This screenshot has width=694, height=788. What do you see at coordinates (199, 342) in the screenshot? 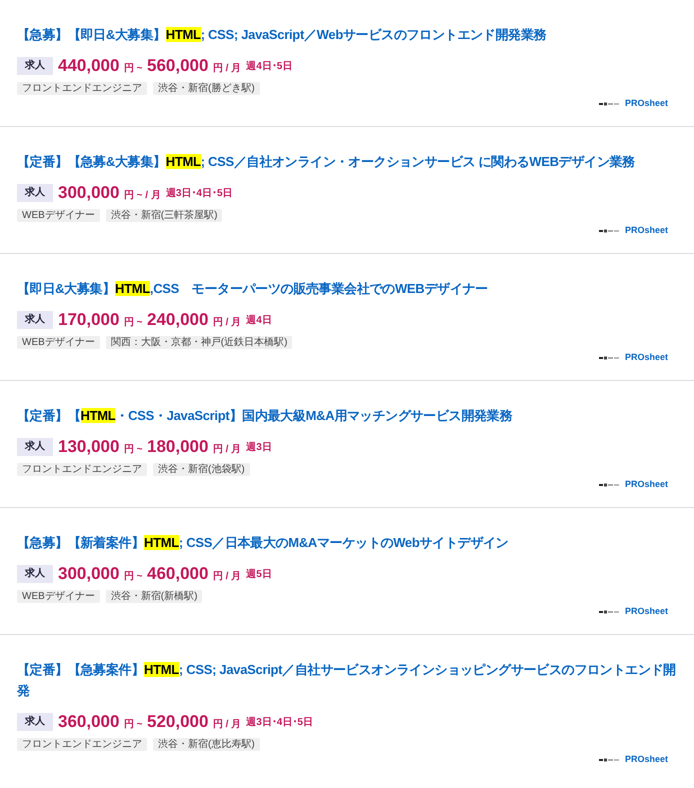
I see `location-tag: 関西：大阪・京都・神戸(近鉄日本橋駅)` at bounding box center [199, 342].